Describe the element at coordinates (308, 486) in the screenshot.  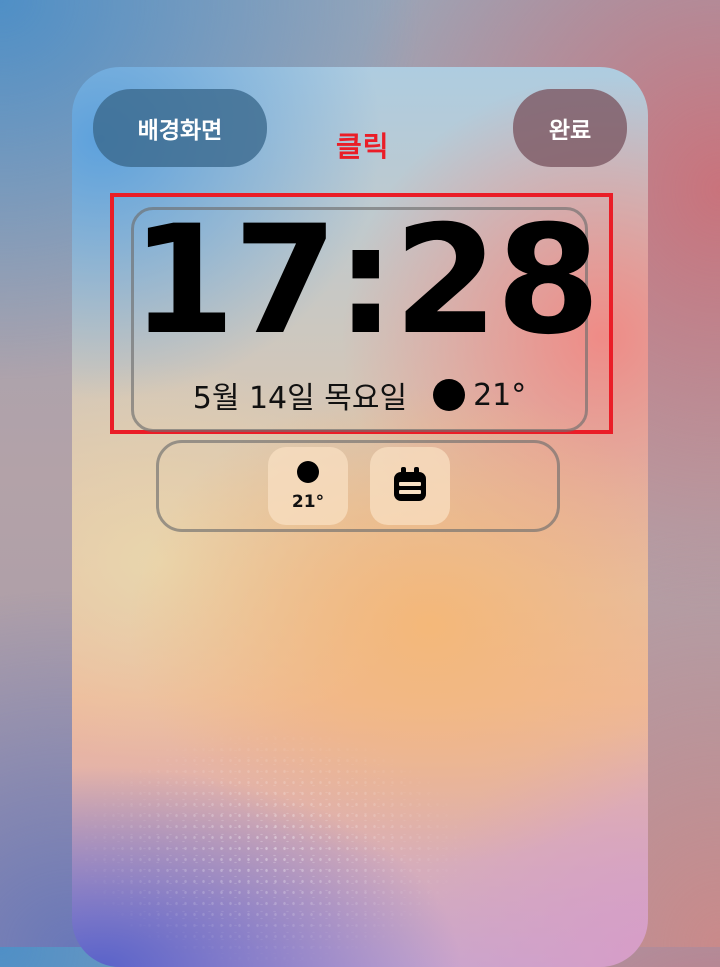
I see `weather-widget: 21°` at that location.